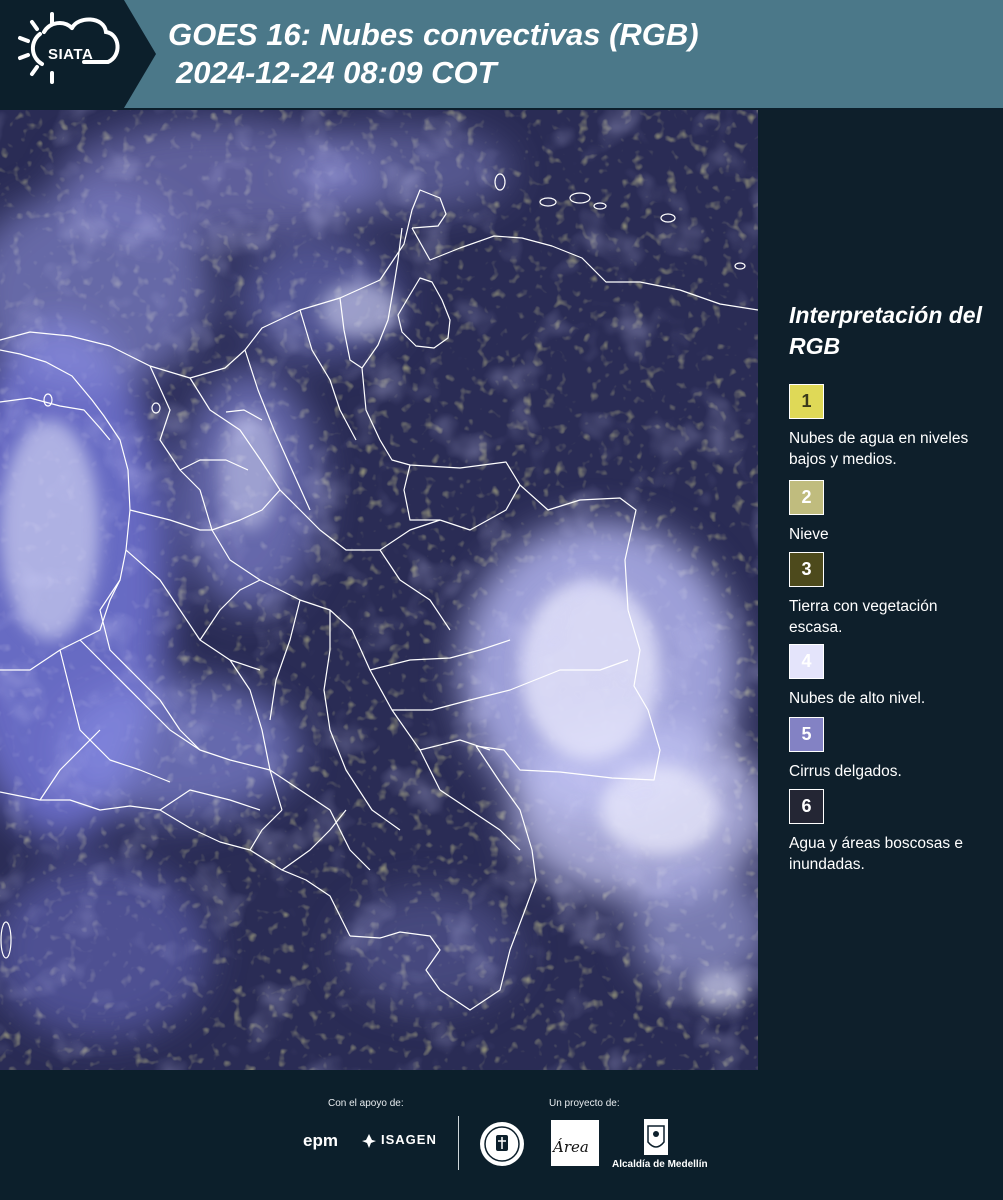 The width and height of the screenshot is (1003, 1200). I want to click on isagen-logo: ISAGEN, so click(409, 1139).